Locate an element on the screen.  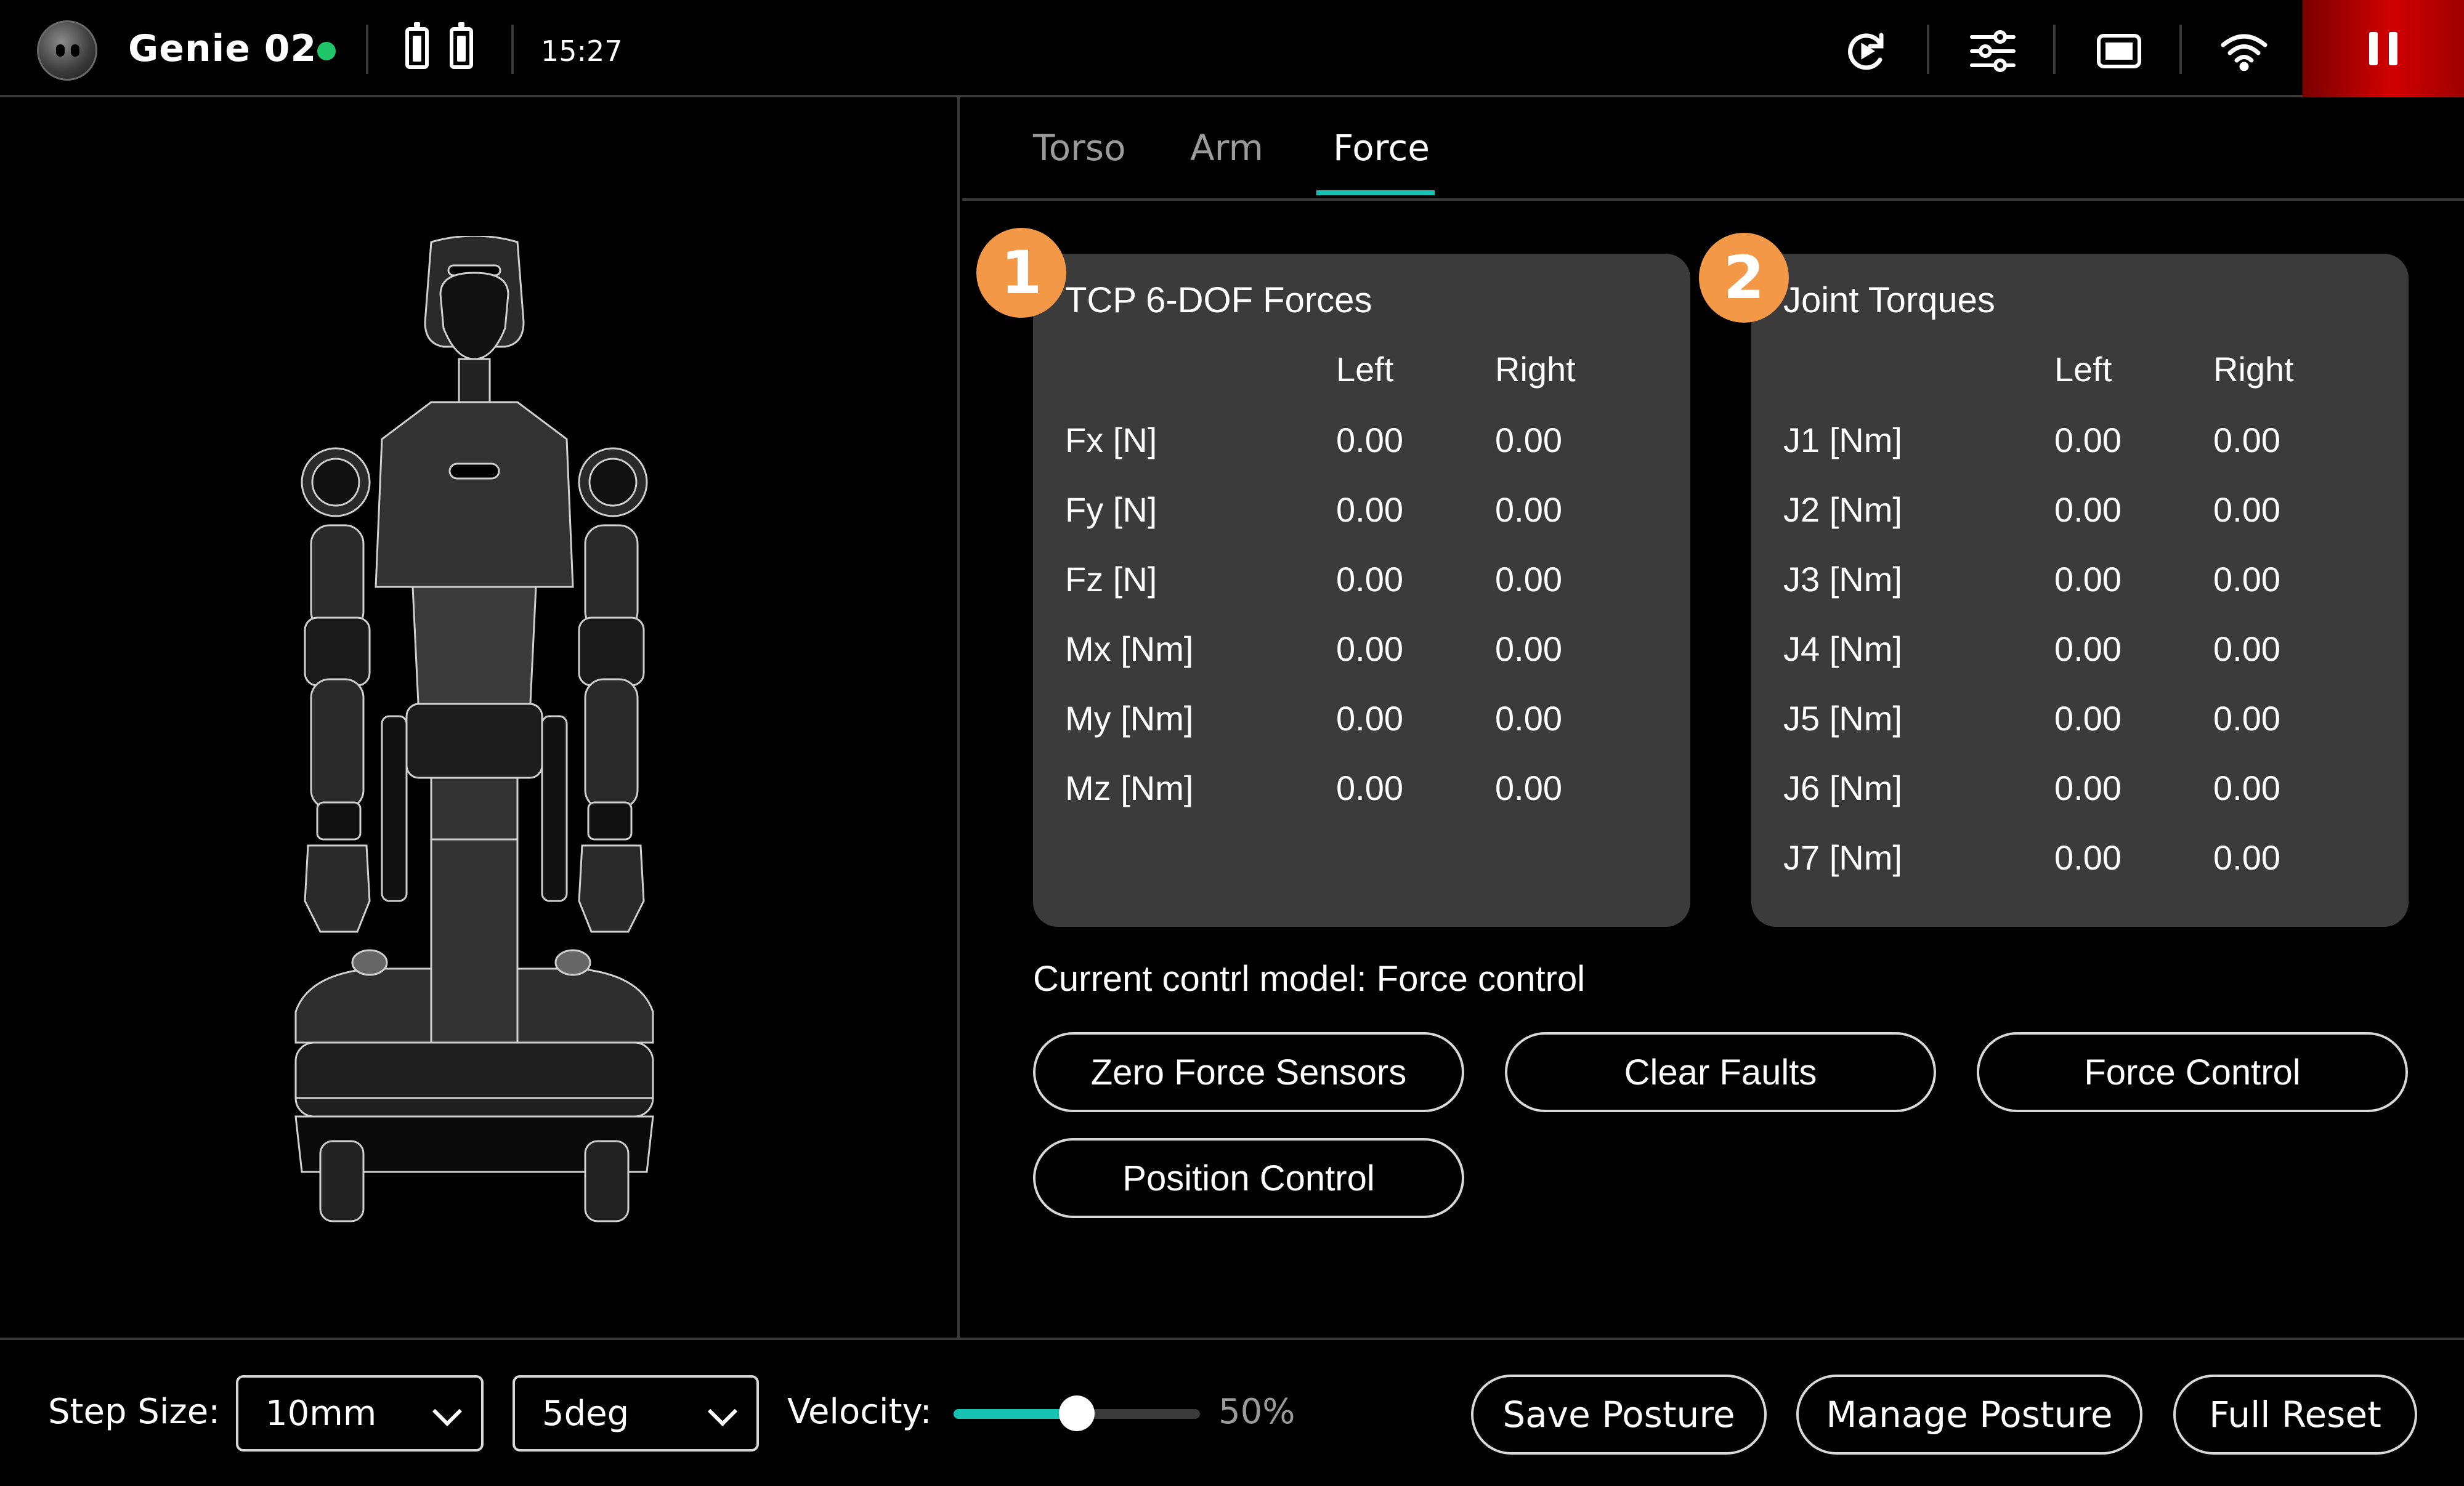
row-label: Fz [N] is located at coordinates (1111, 579).